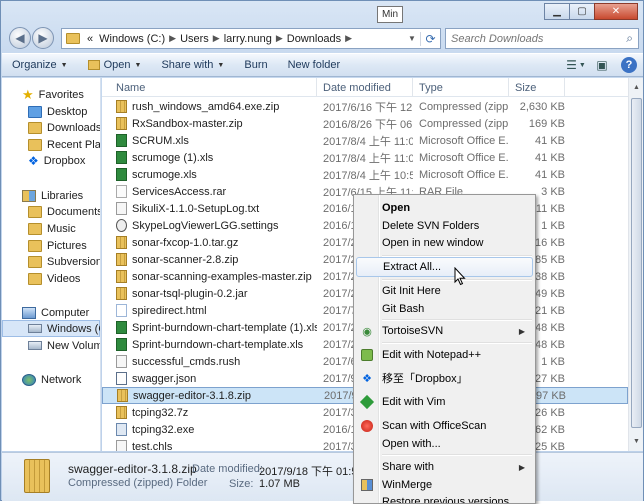 This screenshot has width=644, height=504. I want to click on back-button: ◀, so click(20, 38).